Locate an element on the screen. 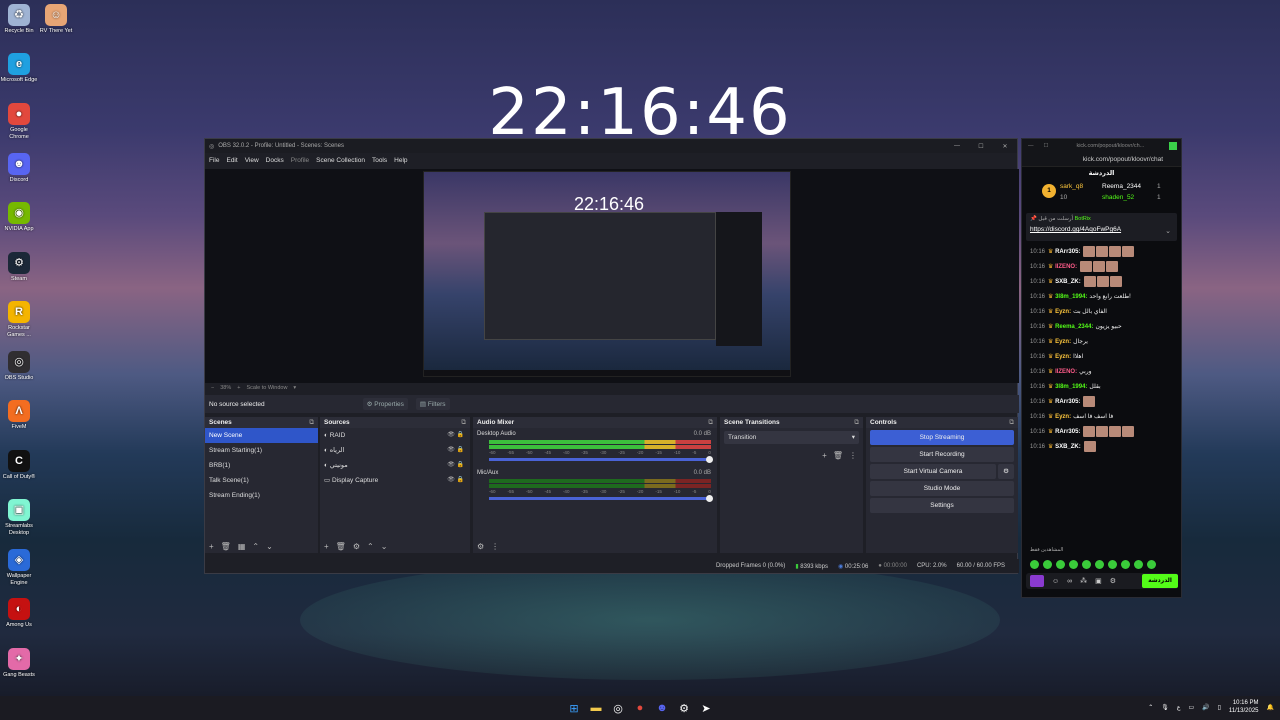 This screenshot has height=720, width=1280. menu-help: Help is located at coordinates (400, 160).